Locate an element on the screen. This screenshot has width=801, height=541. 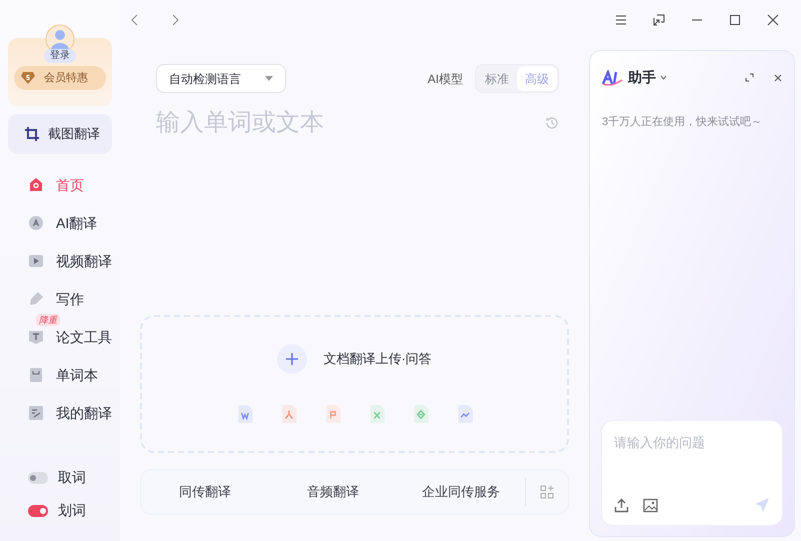
caret-icon is located at coordinates (269, 78).